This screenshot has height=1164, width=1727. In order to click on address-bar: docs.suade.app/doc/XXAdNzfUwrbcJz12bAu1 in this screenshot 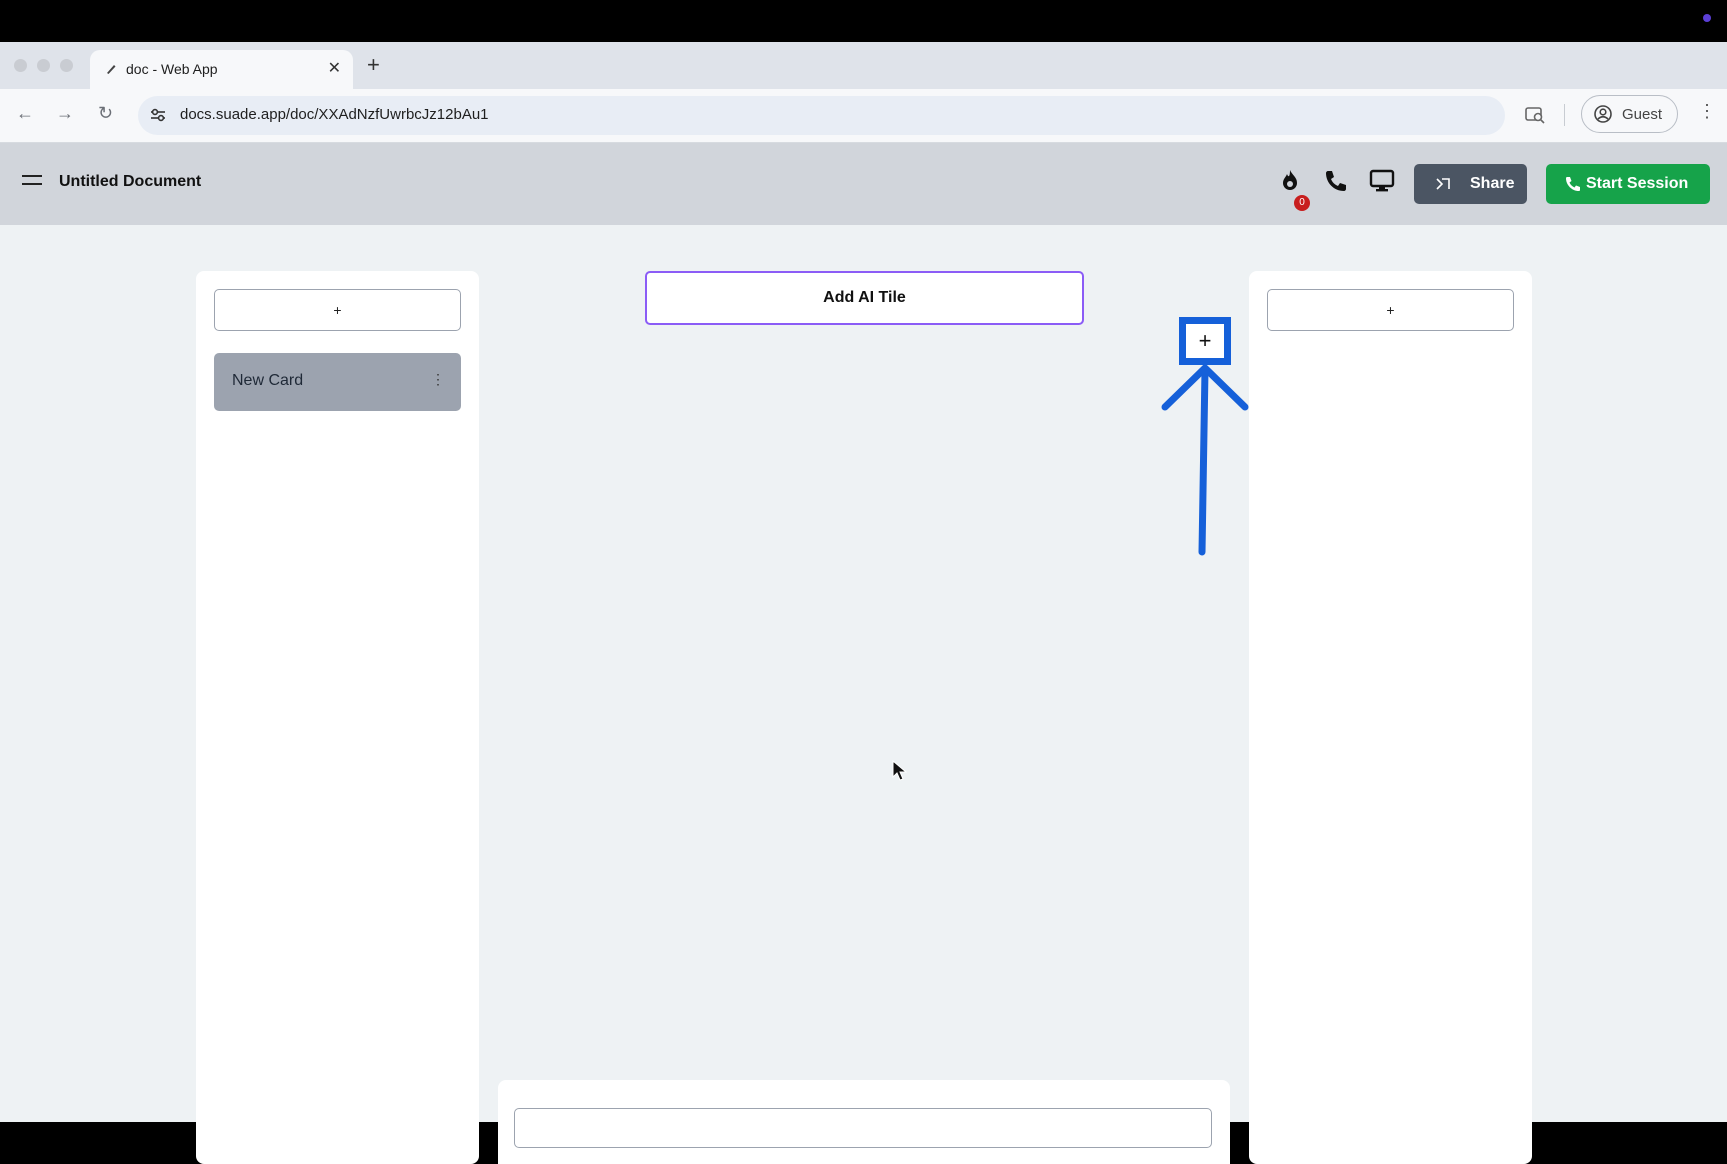, I will do `click(821, 115)`.